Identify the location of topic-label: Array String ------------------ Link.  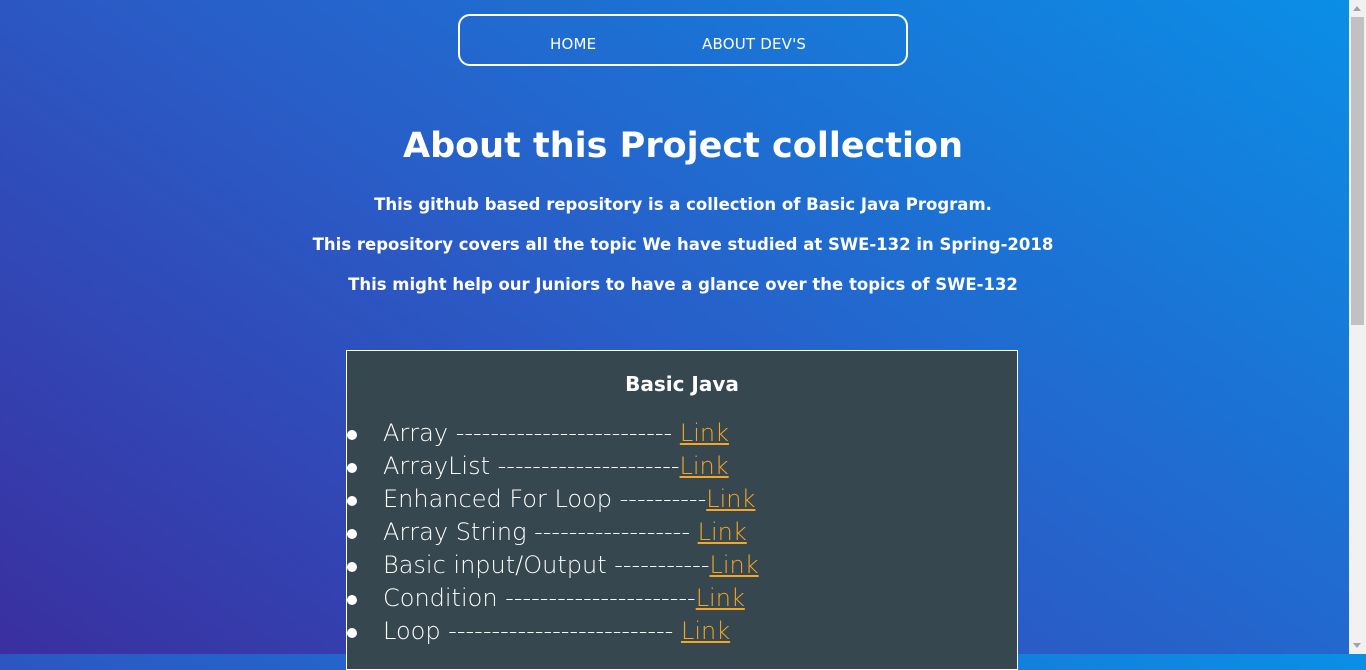
(565, 532).